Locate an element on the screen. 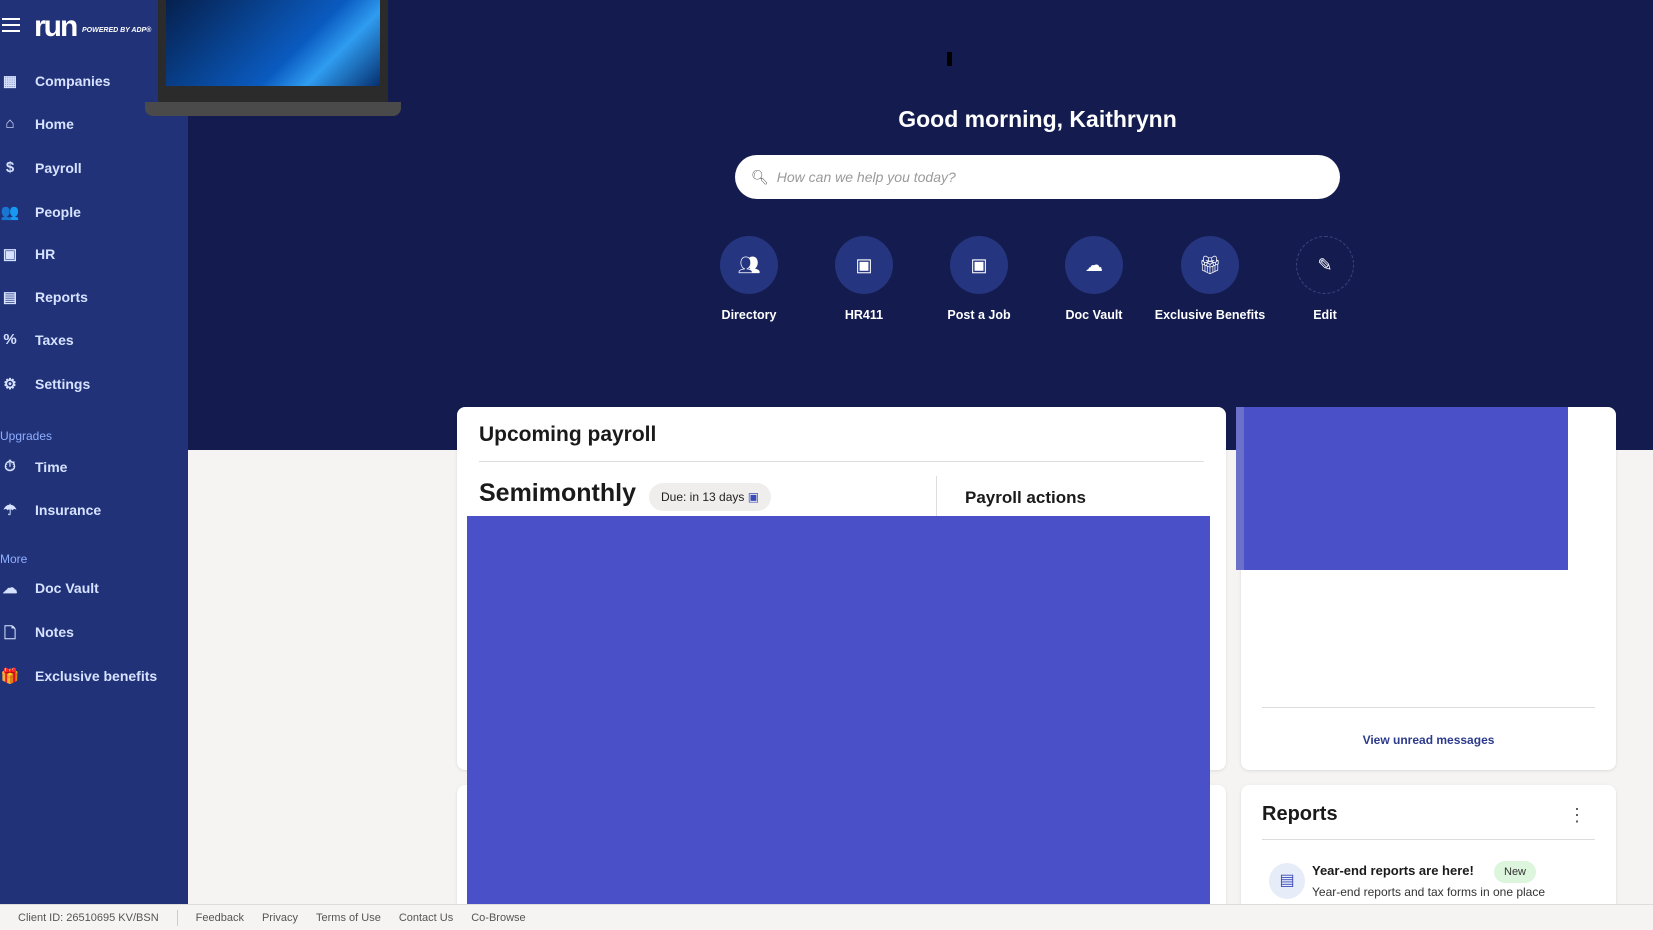 The width and height of the screenshot is (1653, 930). label: Time is located at coordinates (51, 467).